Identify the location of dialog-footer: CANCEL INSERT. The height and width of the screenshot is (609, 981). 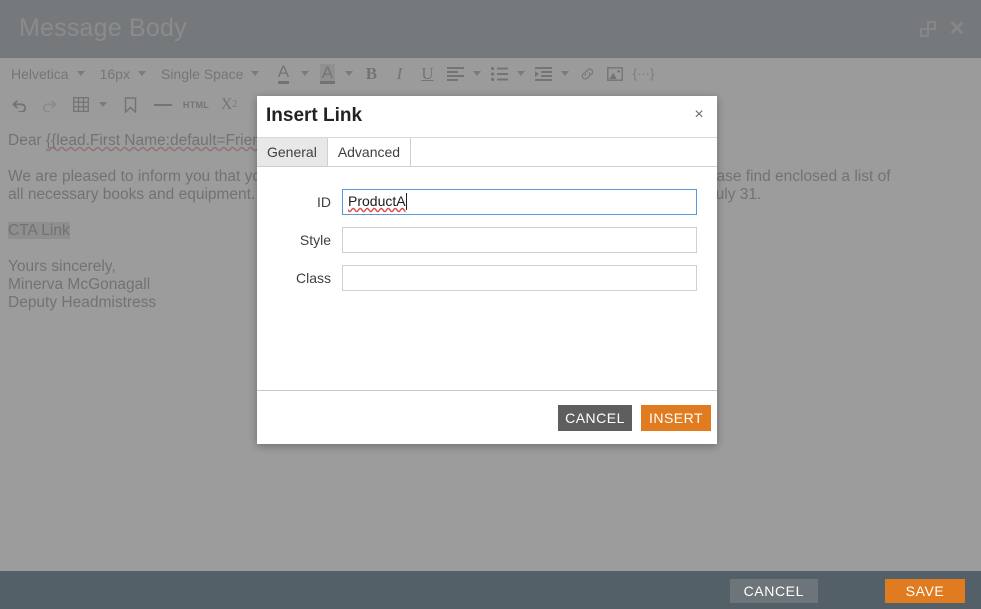
(487, 417).